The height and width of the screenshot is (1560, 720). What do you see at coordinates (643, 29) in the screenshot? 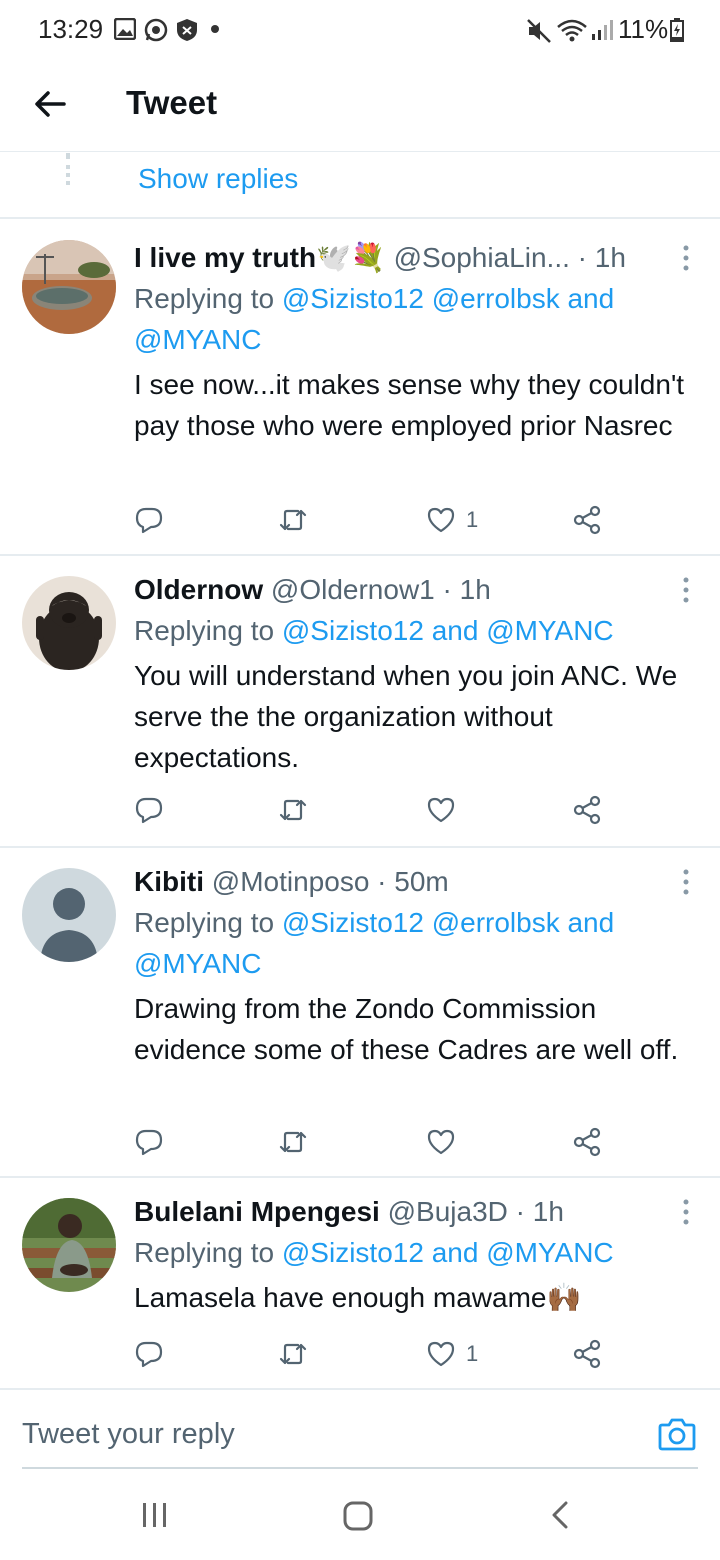
I see `battery-percentage: 11%` at bounding box center [643, 29].